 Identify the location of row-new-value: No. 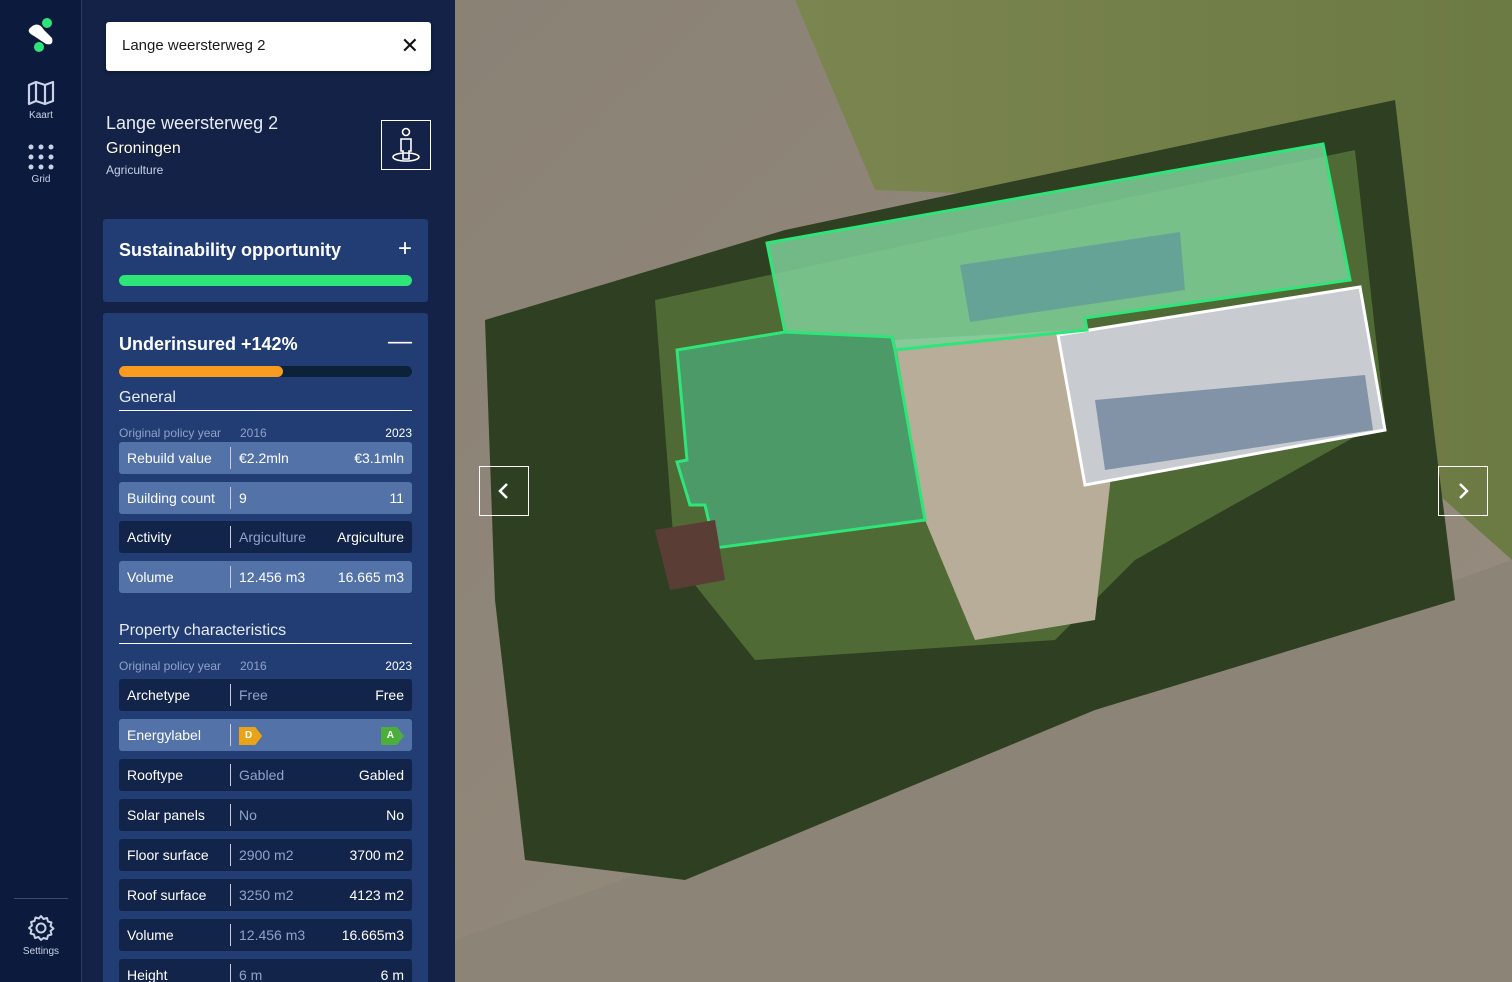
(395, 815).